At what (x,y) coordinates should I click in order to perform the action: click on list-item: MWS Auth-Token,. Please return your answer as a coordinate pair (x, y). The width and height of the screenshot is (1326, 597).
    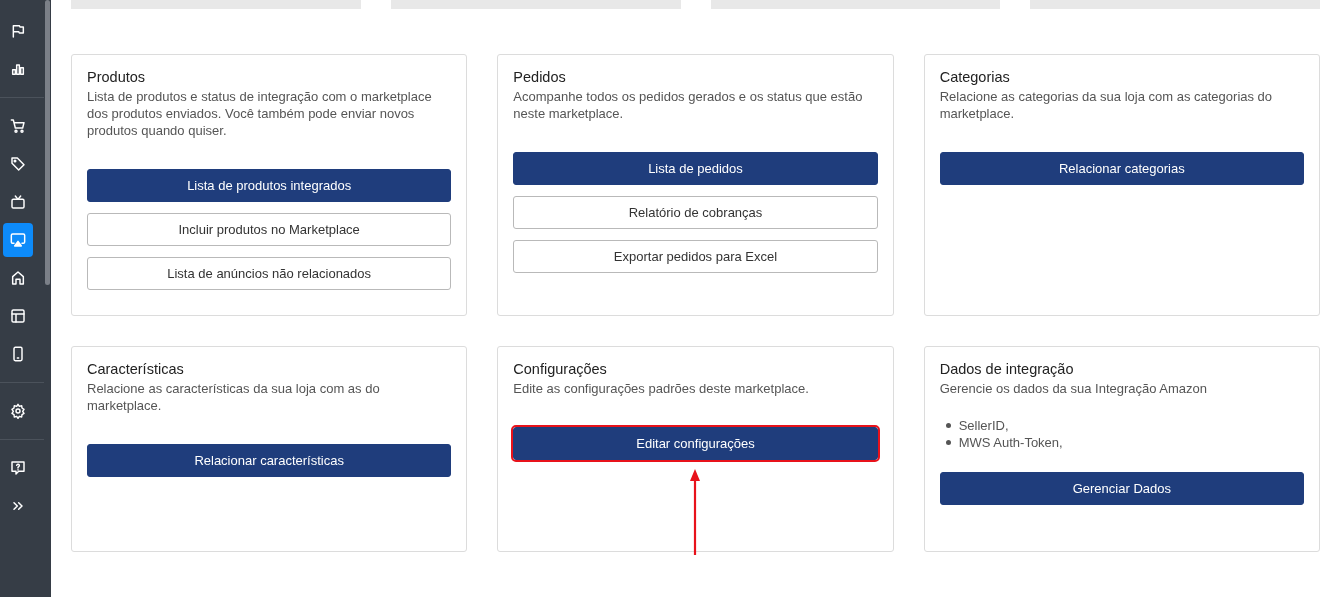
    Looking at the image, I should click on (1010, 442).